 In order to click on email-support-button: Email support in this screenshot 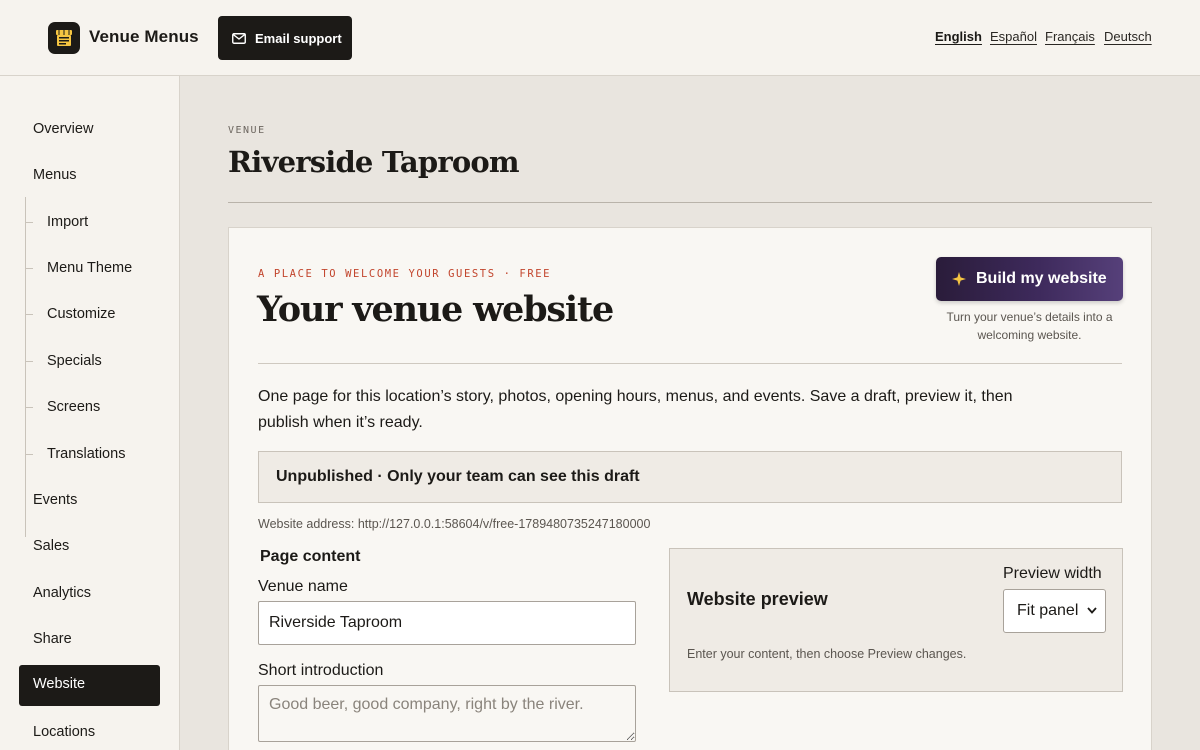, I will do `click(285, 38)`.